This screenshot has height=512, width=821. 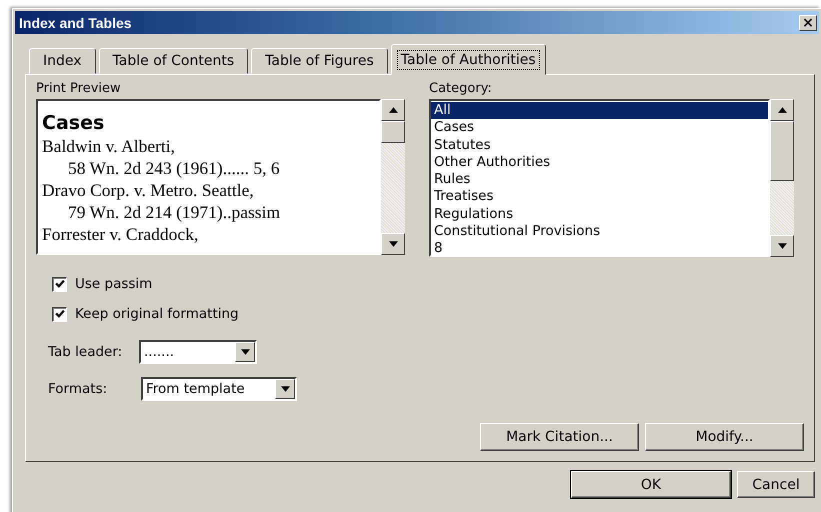 I want to click on checkbox-label: Use passim, so click(x=113, y=284).